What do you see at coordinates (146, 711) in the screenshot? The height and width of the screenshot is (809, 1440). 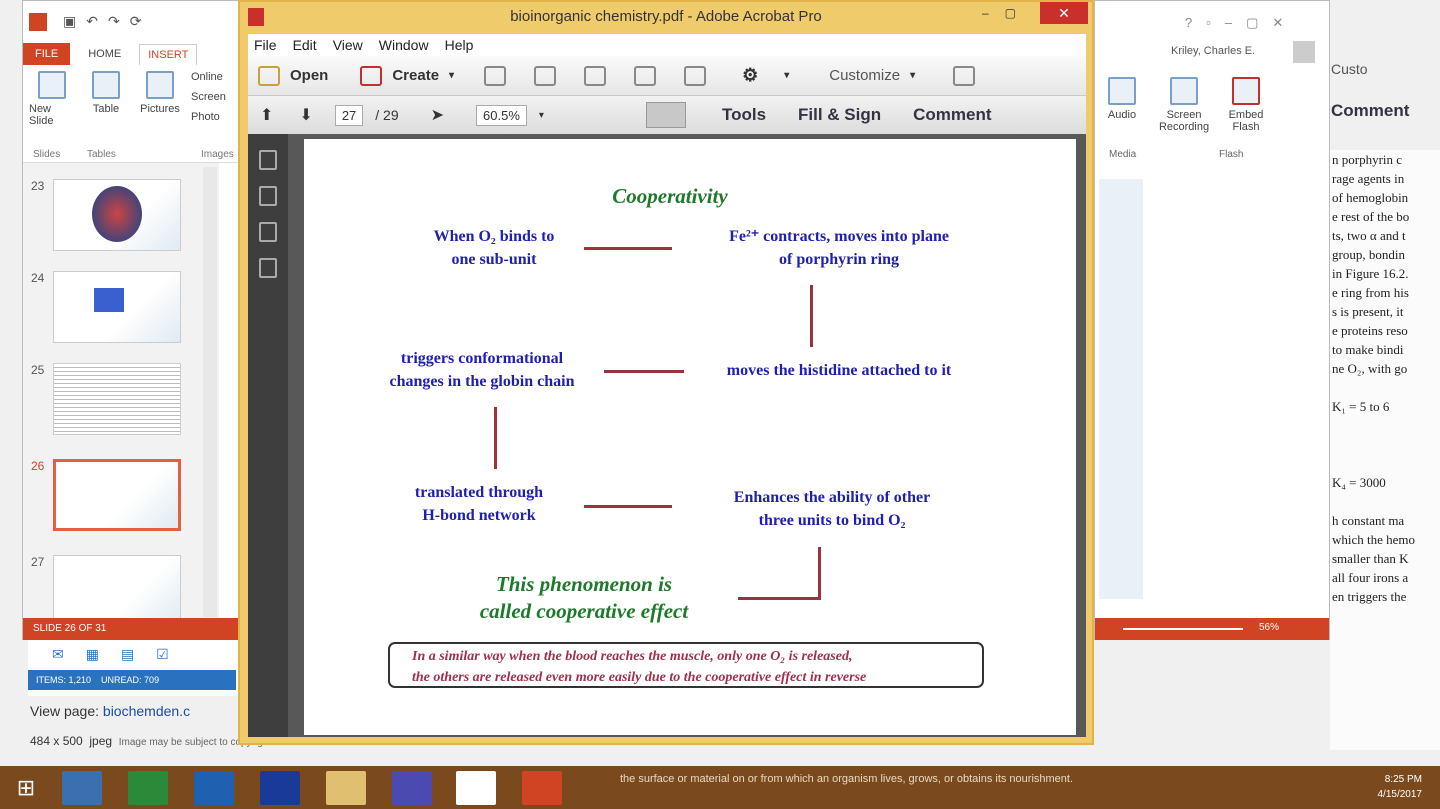 I see `view-page-url: biochemden.c` at bounding box center [146, 711].